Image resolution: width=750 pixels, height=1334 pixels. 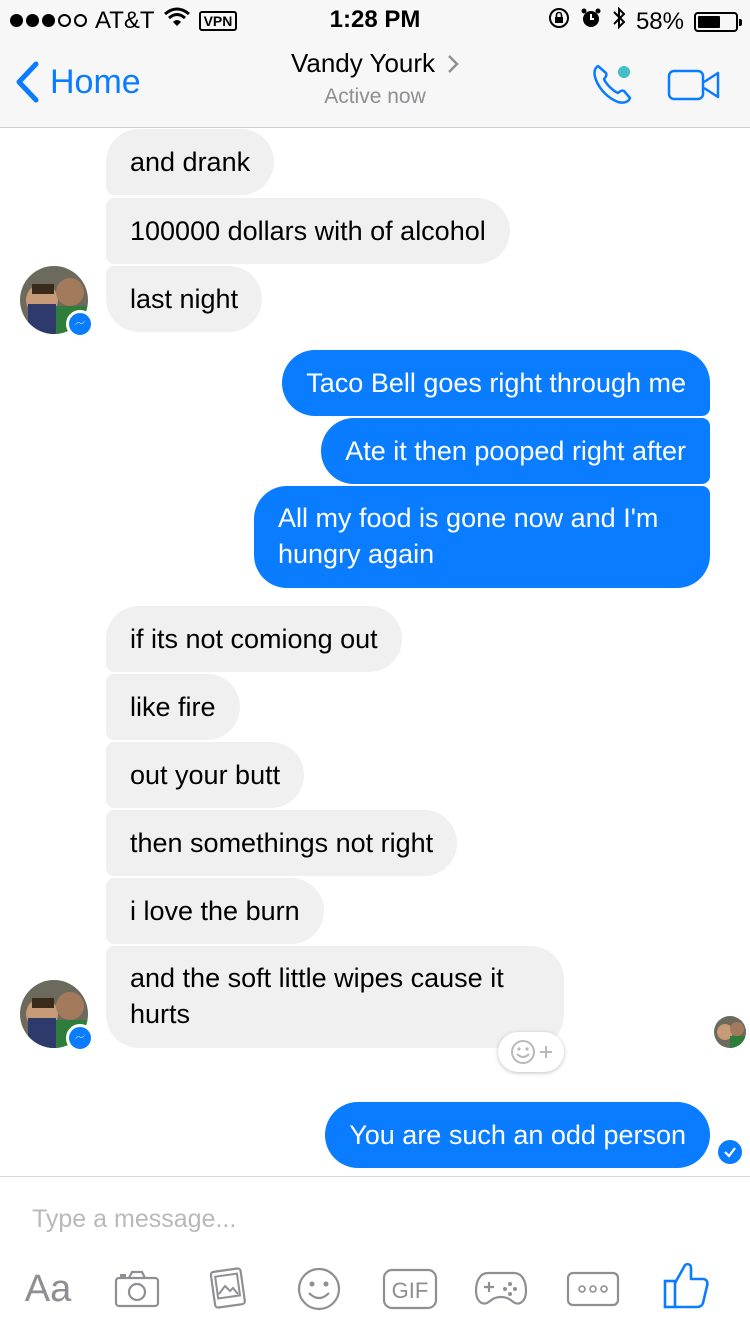 I want to click on conversation-header: Home Vandy Yourk Active now, so click(x=375, y=84).